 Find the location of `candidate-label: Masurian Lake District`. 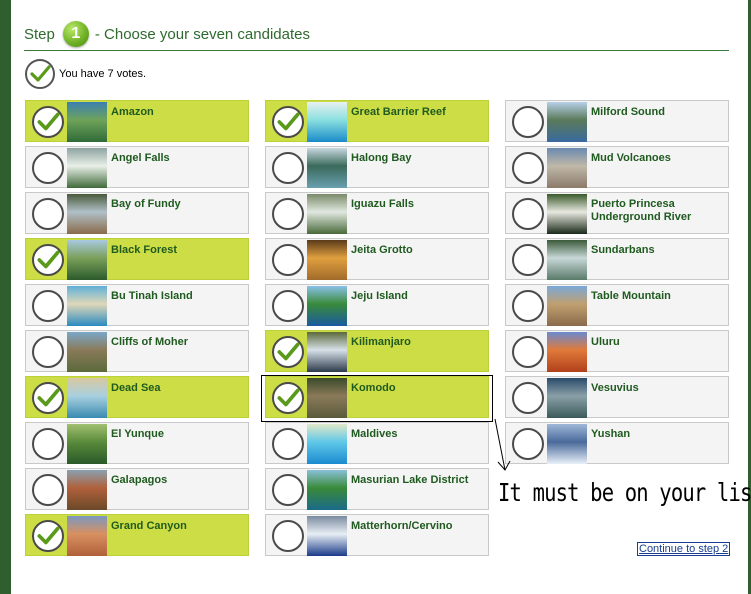

candidate-label: Masurian Lake District is located at coordinates (410, 480).